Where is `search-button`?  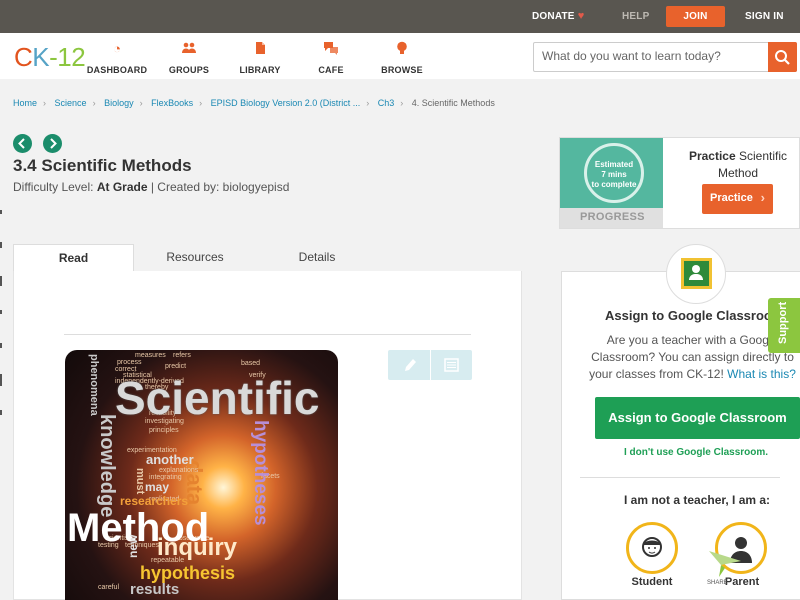 search-button is located at coordinates (782, 57).